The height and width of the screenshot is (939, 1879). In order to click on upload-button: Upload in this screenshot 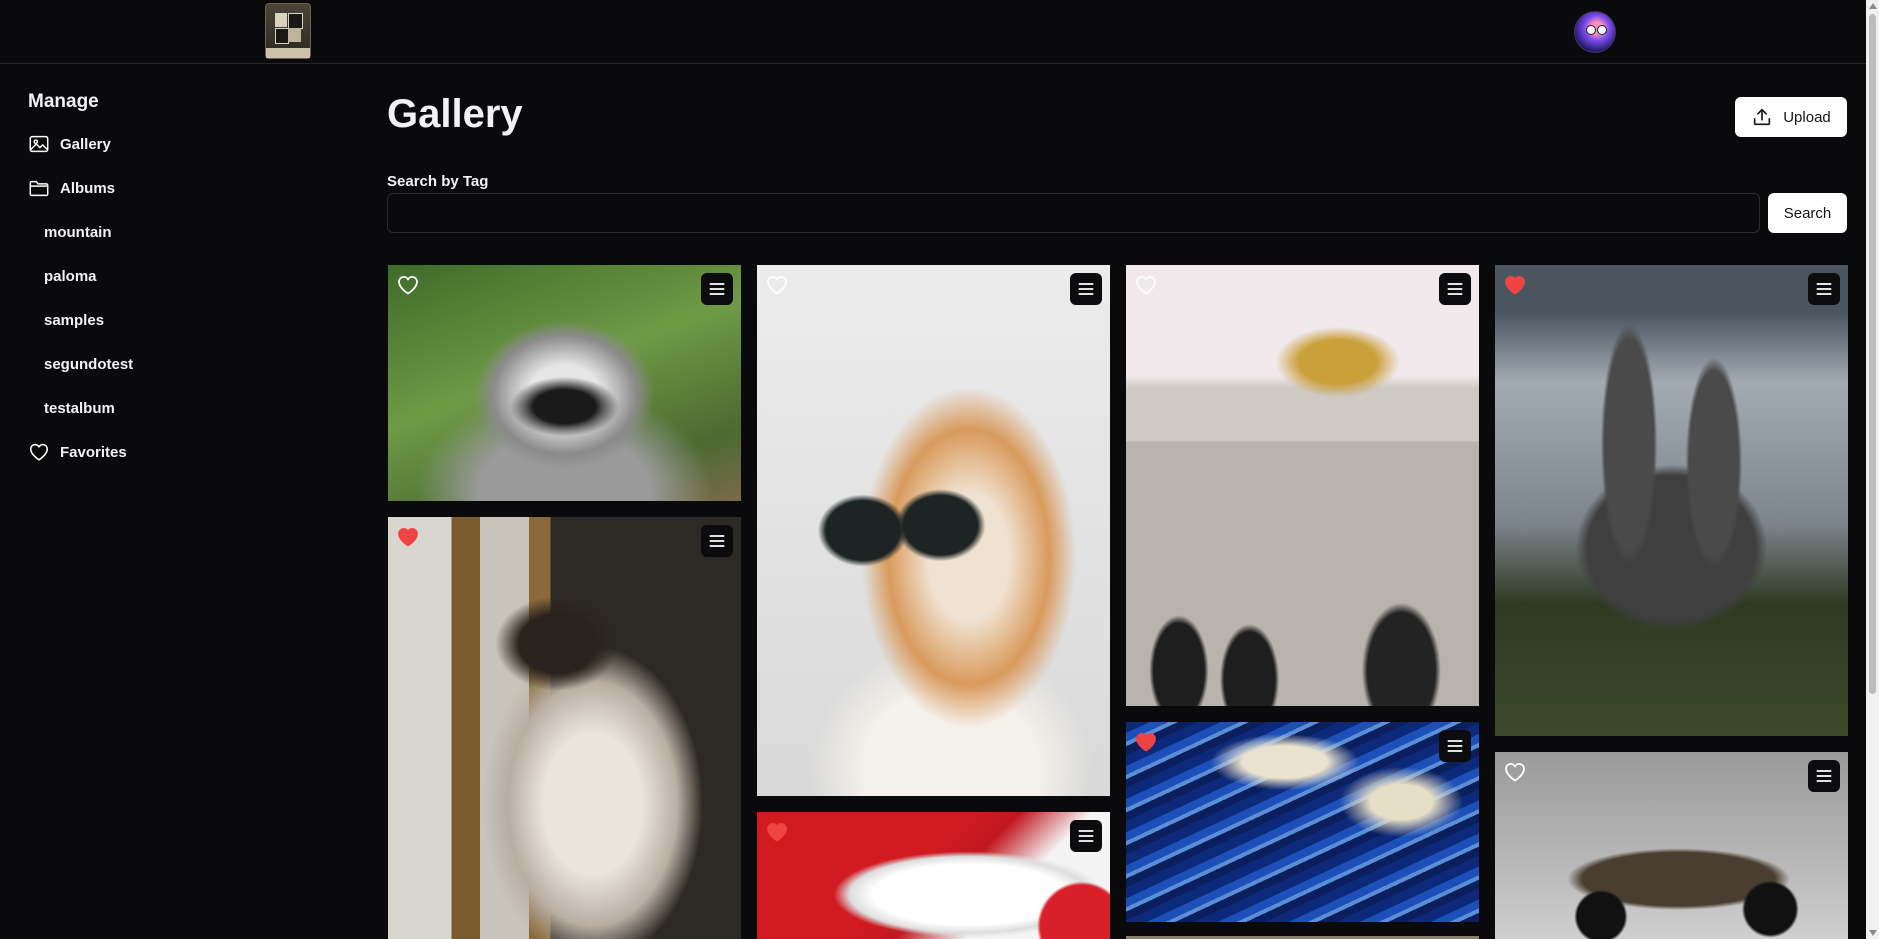, I will do `click(1791, 117)`.